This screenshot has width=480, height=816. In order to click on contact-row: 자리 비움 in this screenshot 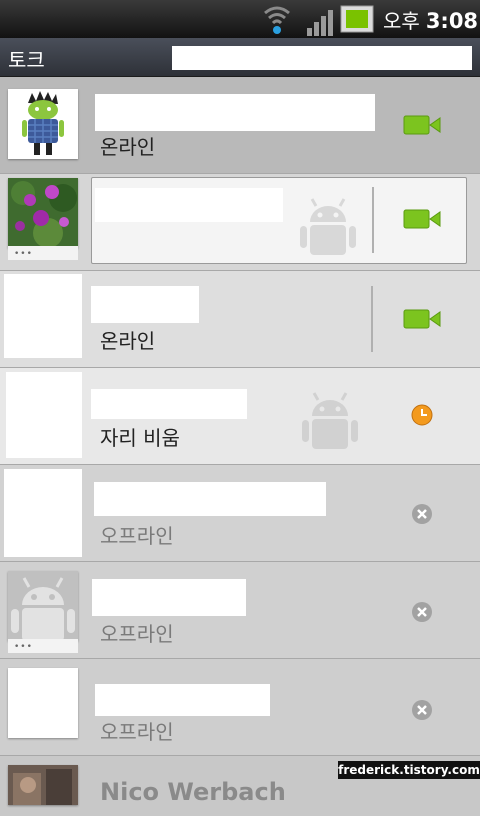, I will do `click(240, 416)`.